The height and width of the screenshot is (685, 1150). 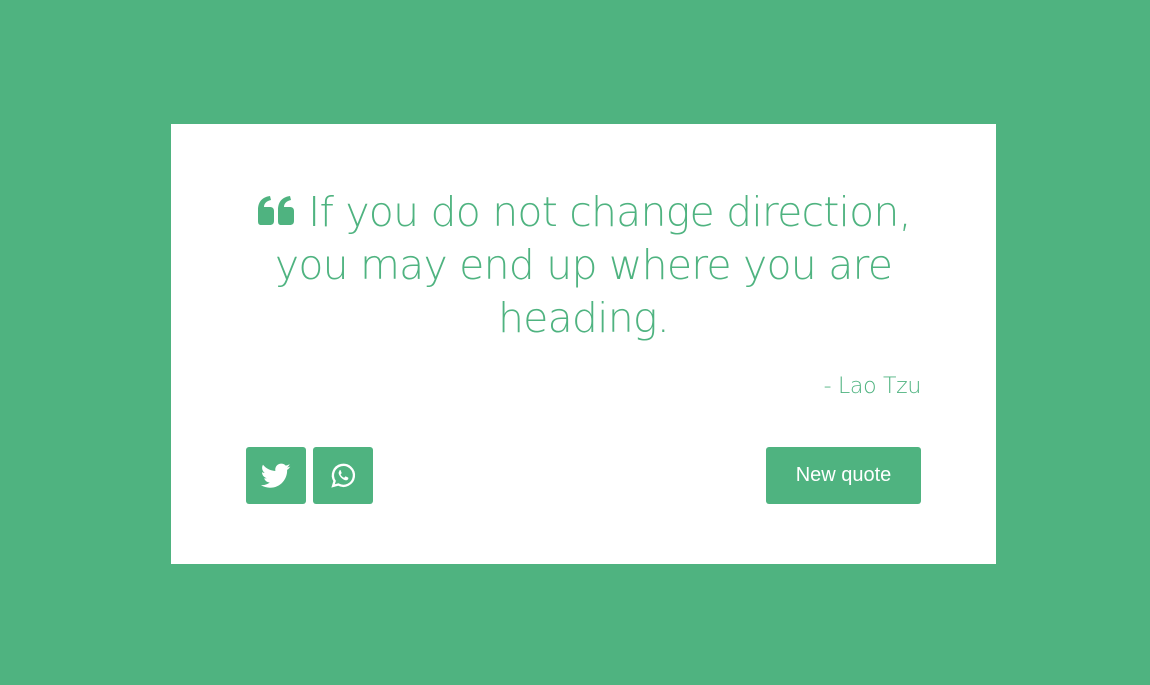 I want to click on whatsapp-share-button, so click(x=343, y=475).